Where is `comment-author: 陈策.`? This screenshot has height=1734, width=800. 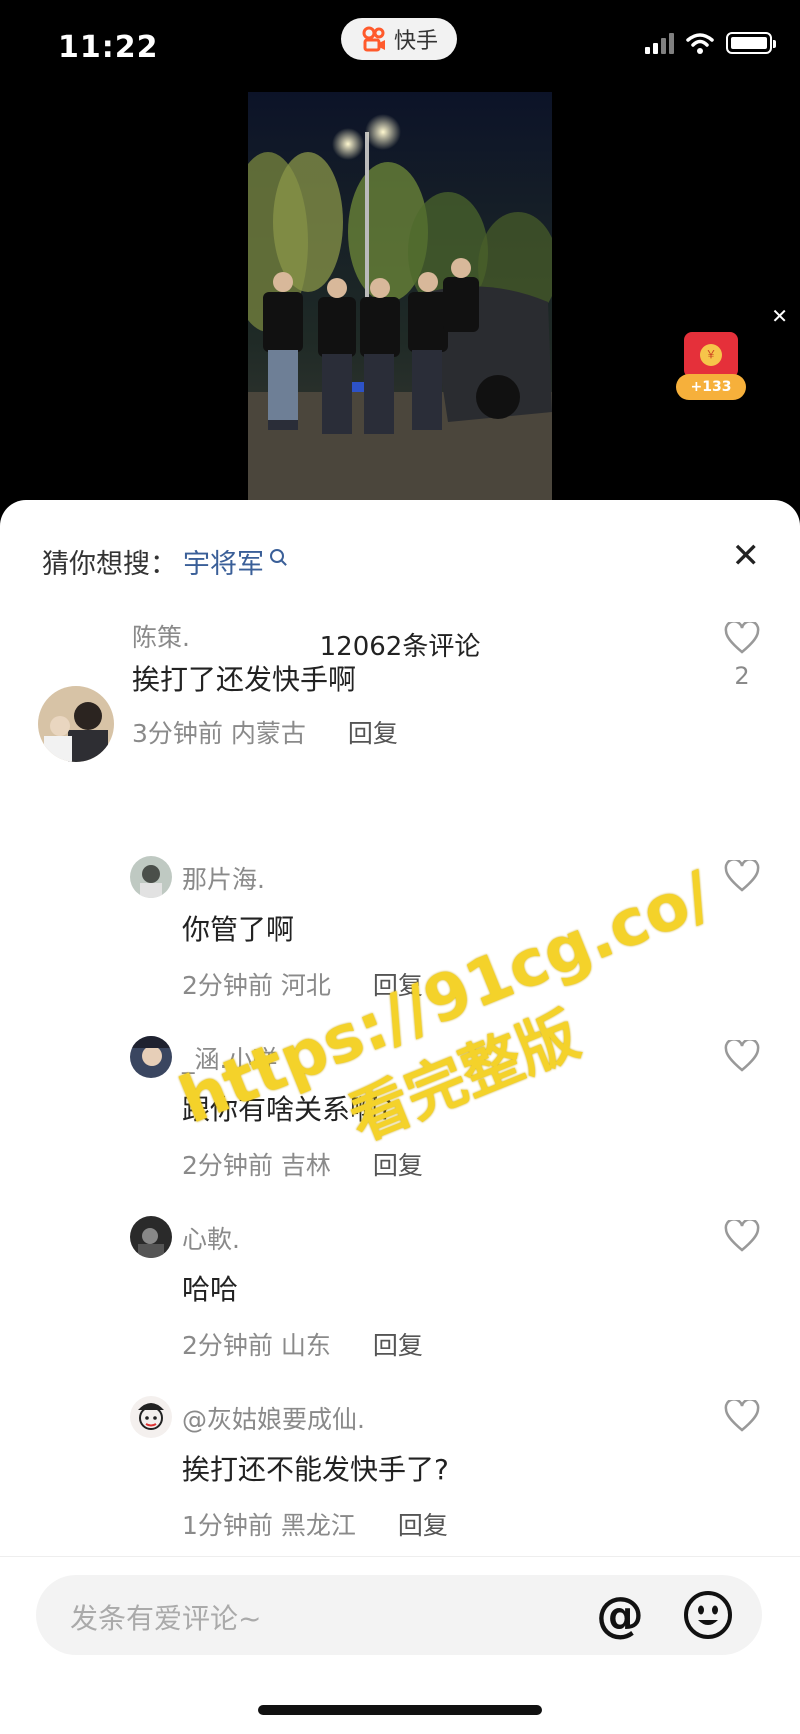
comment-author: 陈策. is located at coordinates (161, 636).